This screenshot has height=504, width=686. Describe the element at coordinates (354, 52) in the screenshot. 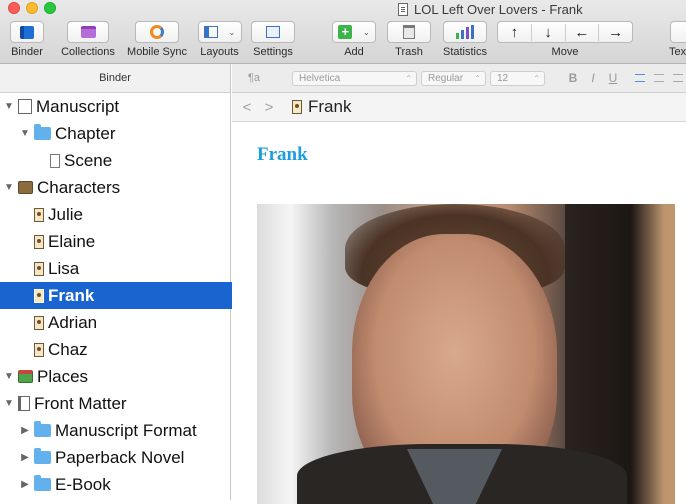

I see `add-label: Add` at that location.